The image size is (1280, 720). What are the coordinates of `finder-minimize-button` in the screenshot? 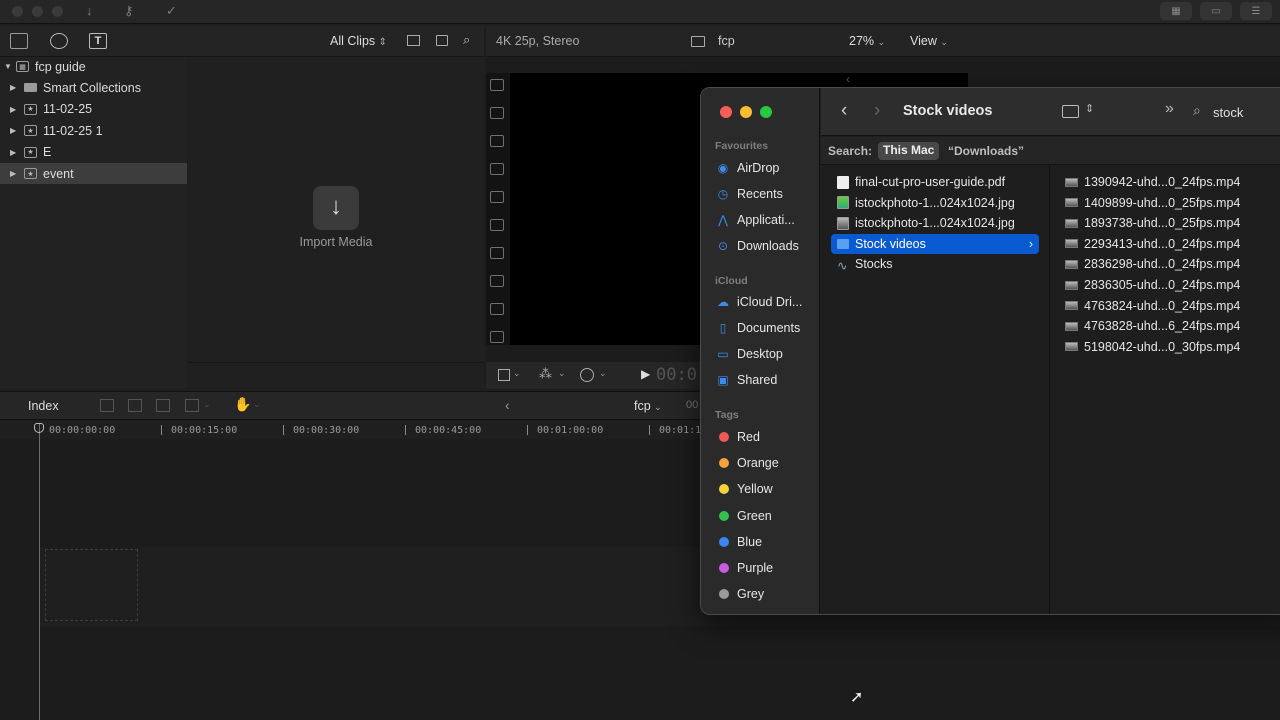 It's located at (746, 112).